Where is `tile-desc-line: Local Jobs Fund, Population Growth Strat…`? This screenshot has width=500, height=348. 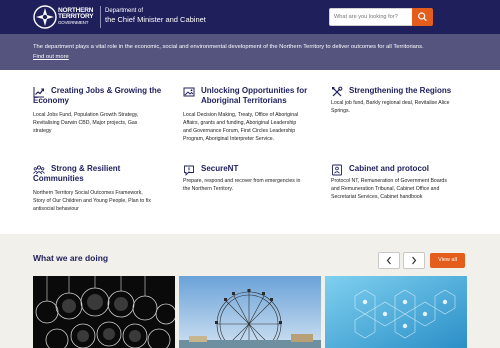 tile-desc-line: Local Jobs Fund, Population Growth Strat… is located at coordinates (86, 115).